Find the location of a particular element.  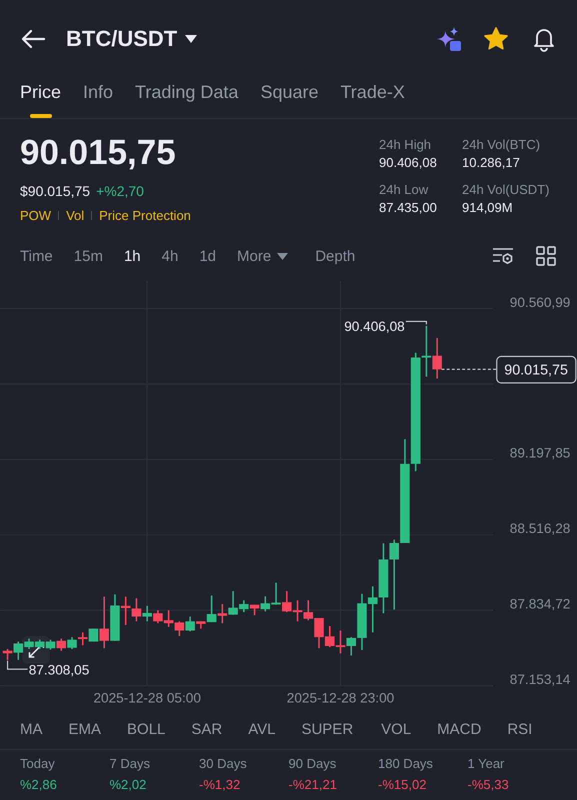

period-change: %2,02 is located at coordinates (129, 784).